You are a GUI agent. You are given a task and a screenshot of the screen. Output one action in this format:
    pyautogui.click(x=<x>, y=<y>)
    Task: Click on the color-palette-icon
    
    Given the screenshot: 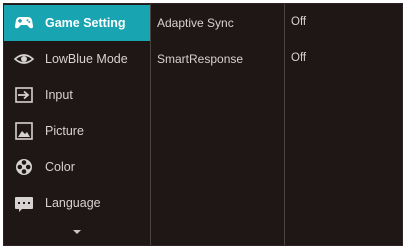 What is the action you would take?
    pyautogui.click(x=24, y=167)
    